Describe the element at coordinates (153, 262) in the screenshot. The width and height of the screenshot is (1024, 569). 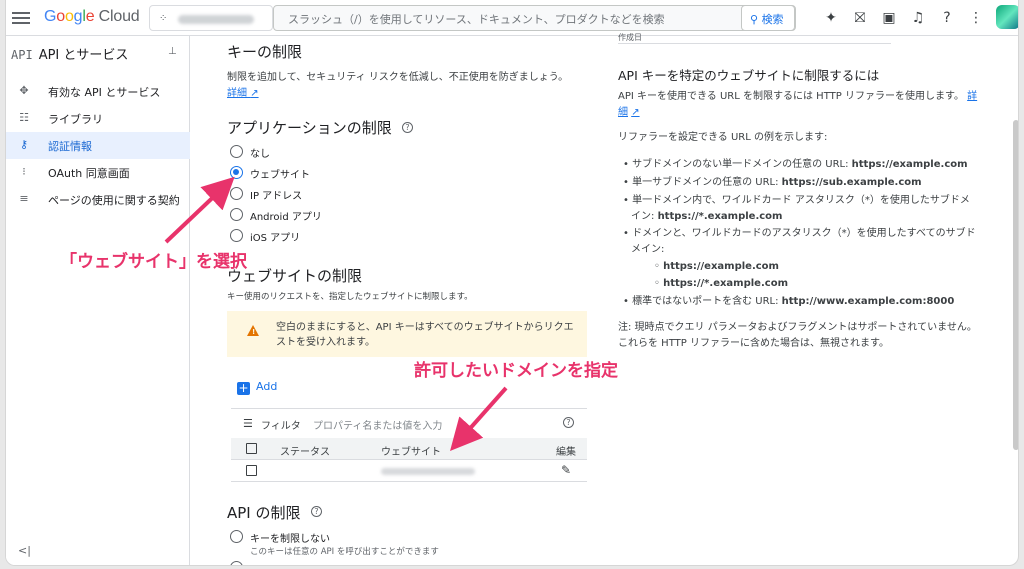
I see `annotation-select-website: 「ウェブサイト」を選択` at that location.